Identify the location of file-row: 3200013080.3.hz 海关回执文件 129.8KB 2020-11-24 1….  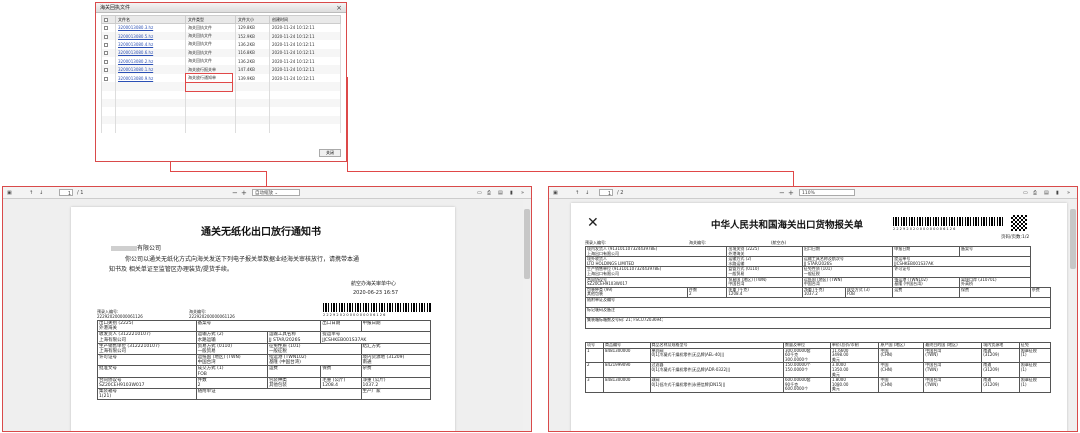
(221, 27).